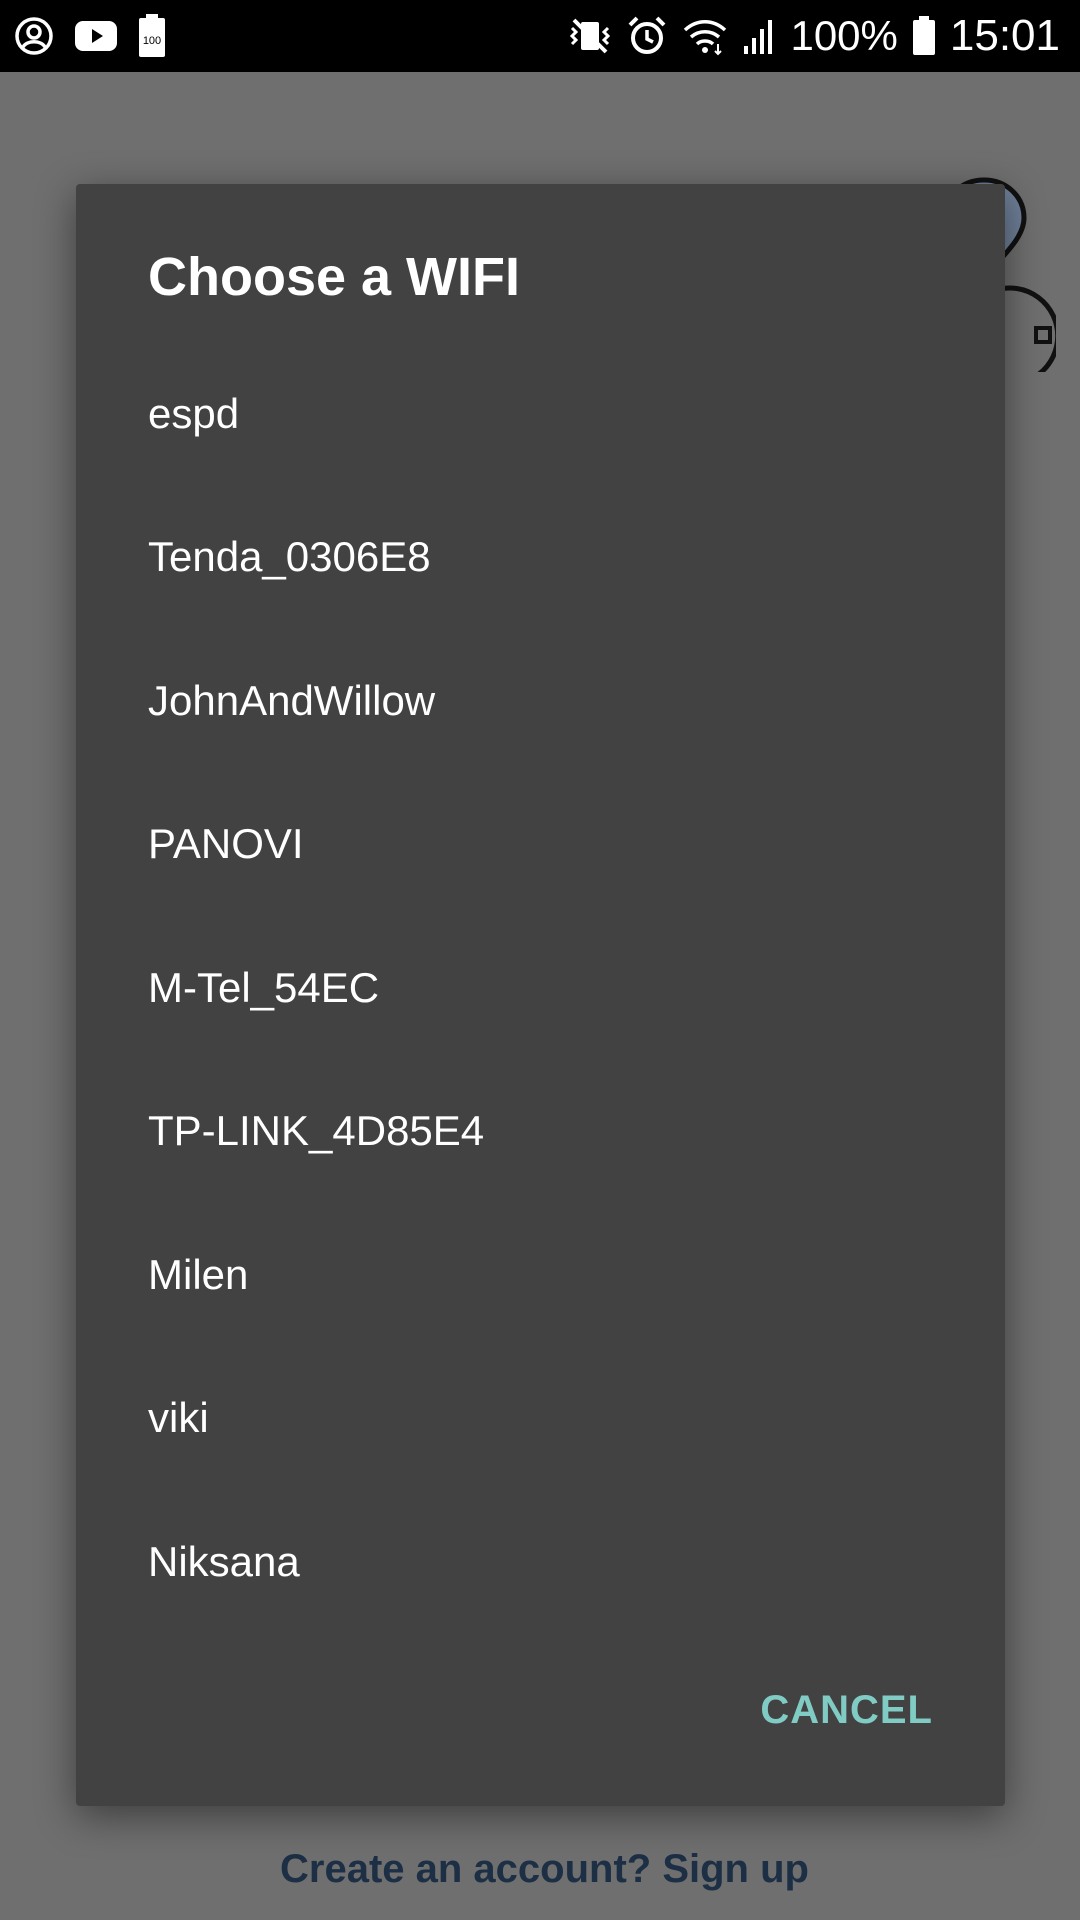 Image resolution: width=1080 pixels, height=1920 pixels. Describe the element at coordinates (34, 36) in the screenshot. I see `account-icon` at that location.